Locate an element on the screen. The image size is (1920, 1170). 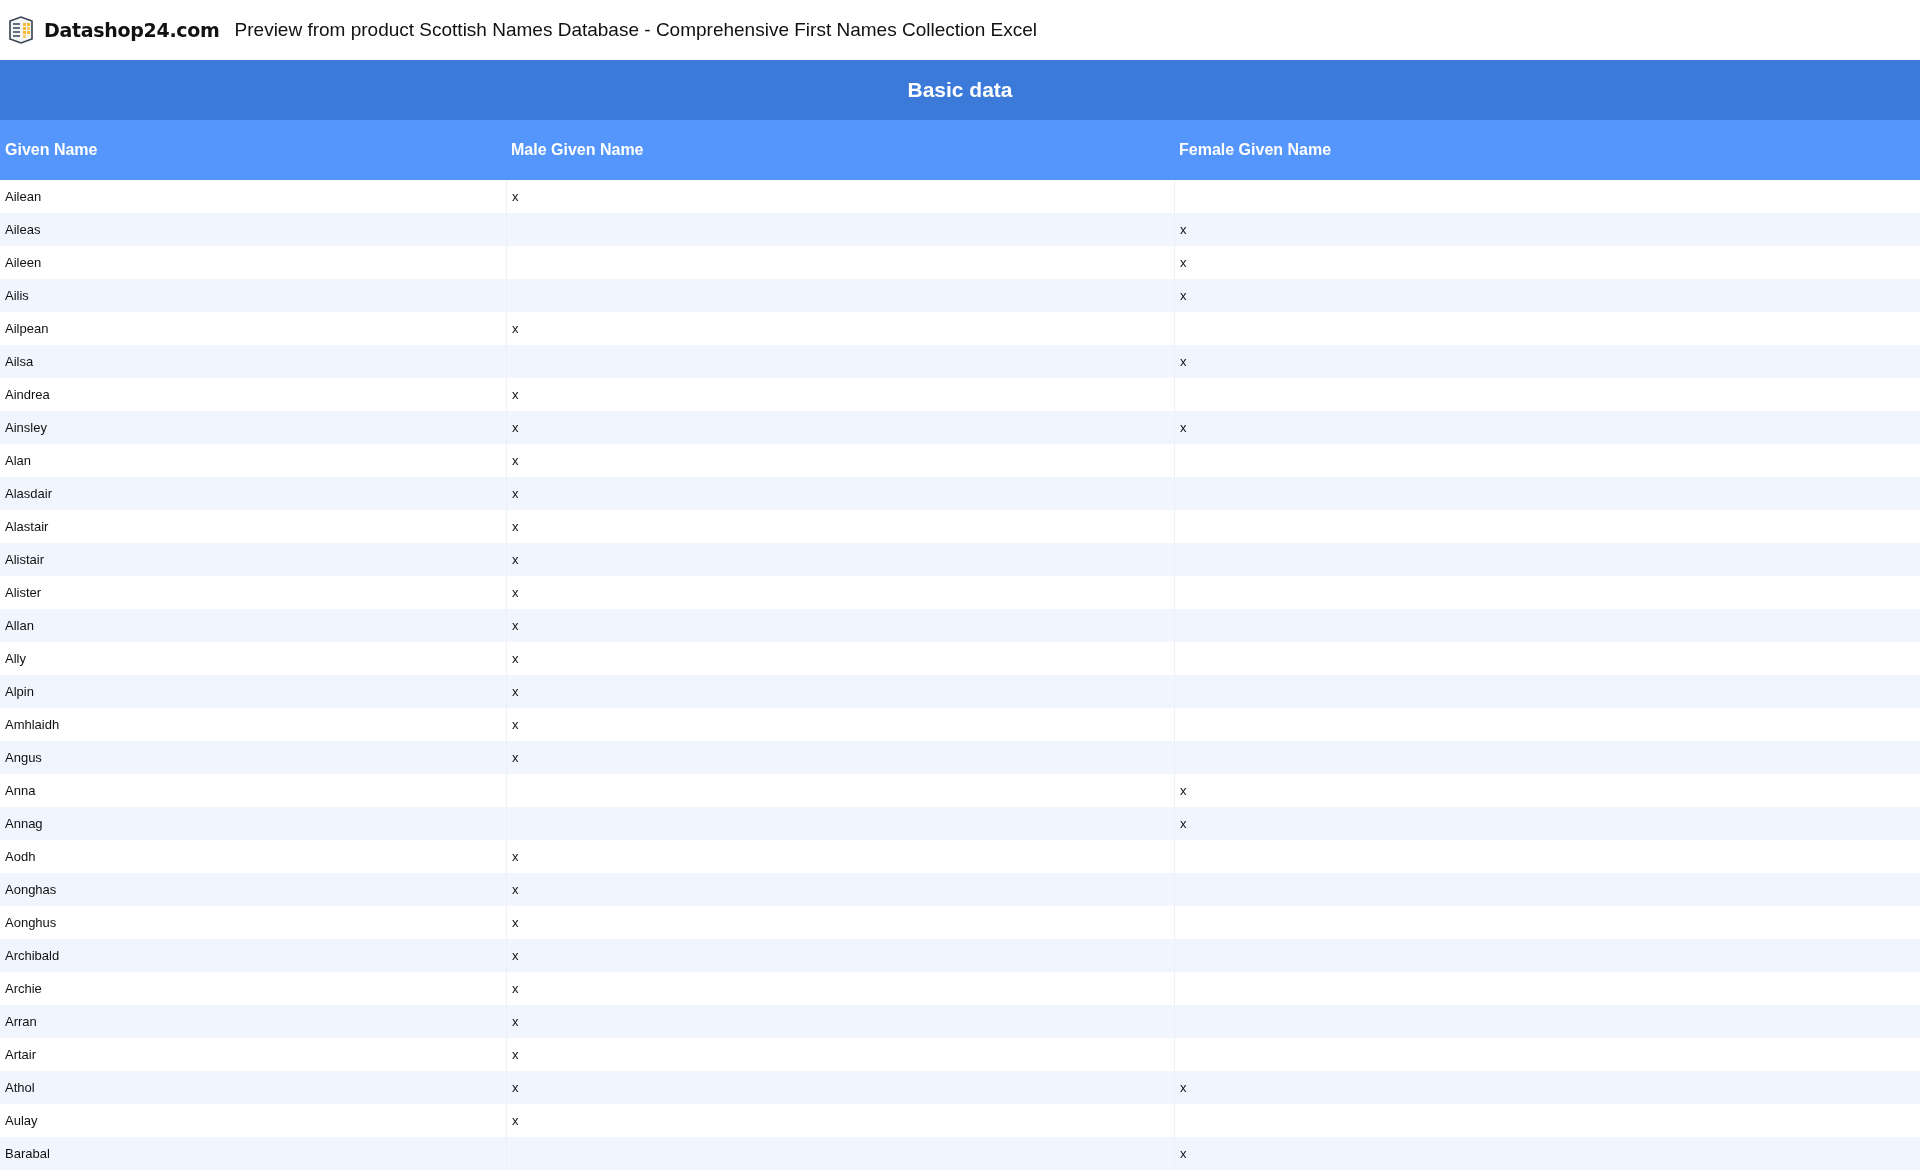
table-cell: Arran is located at coordinates (253, 1021).